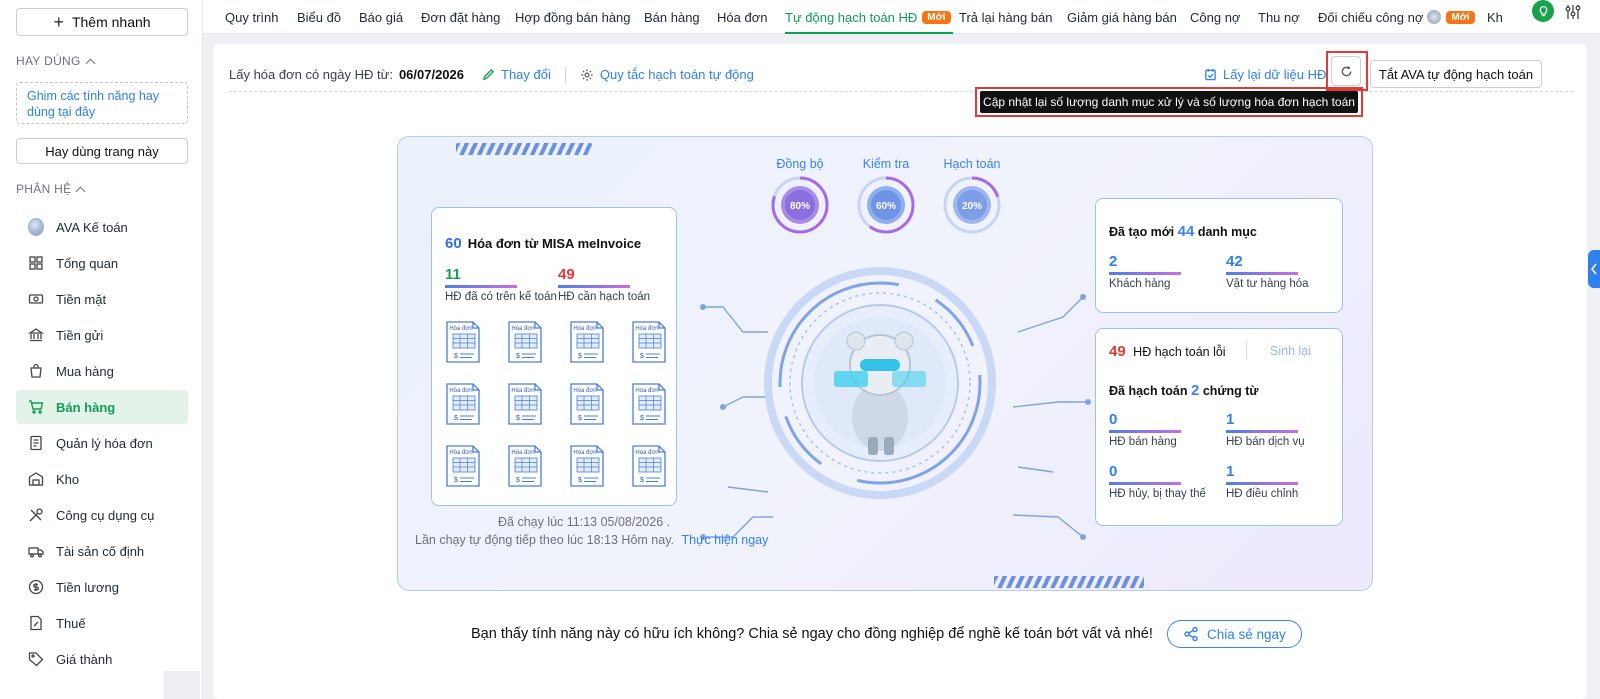 Image resolution: width=1600 pixels, height=699 pixels. I want to click on sidebar-item-tien-mat: Tiền mặt, so click(102, 299).